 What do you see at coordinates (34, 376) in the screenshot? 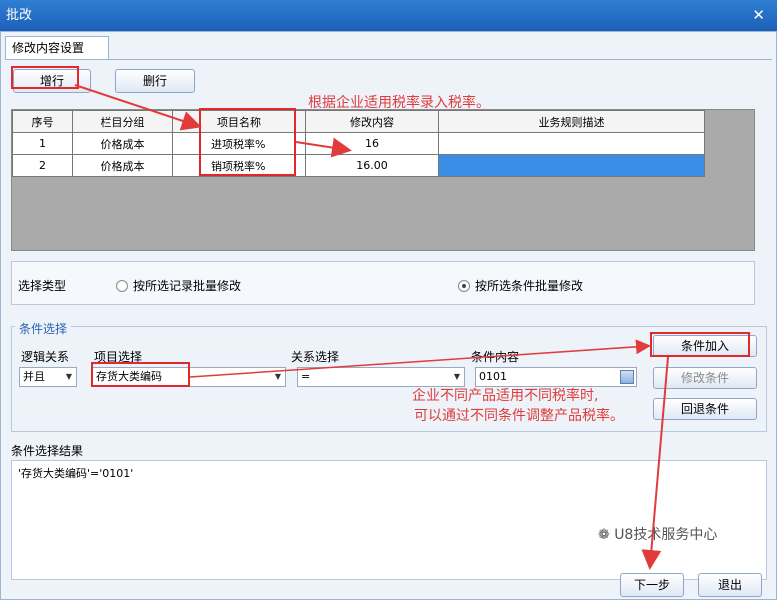
I see `logic-select-value: 并且` at bounding box center [34, 376].